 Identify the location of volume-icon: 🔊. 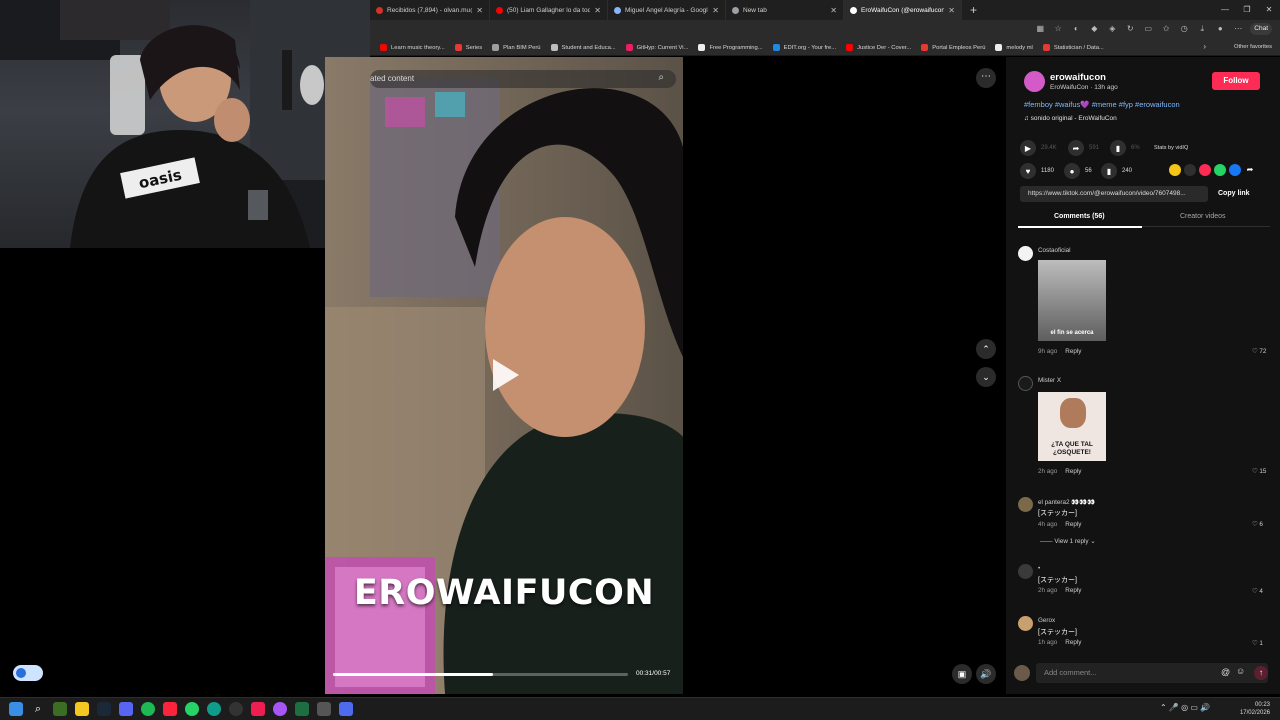
(986, 674).